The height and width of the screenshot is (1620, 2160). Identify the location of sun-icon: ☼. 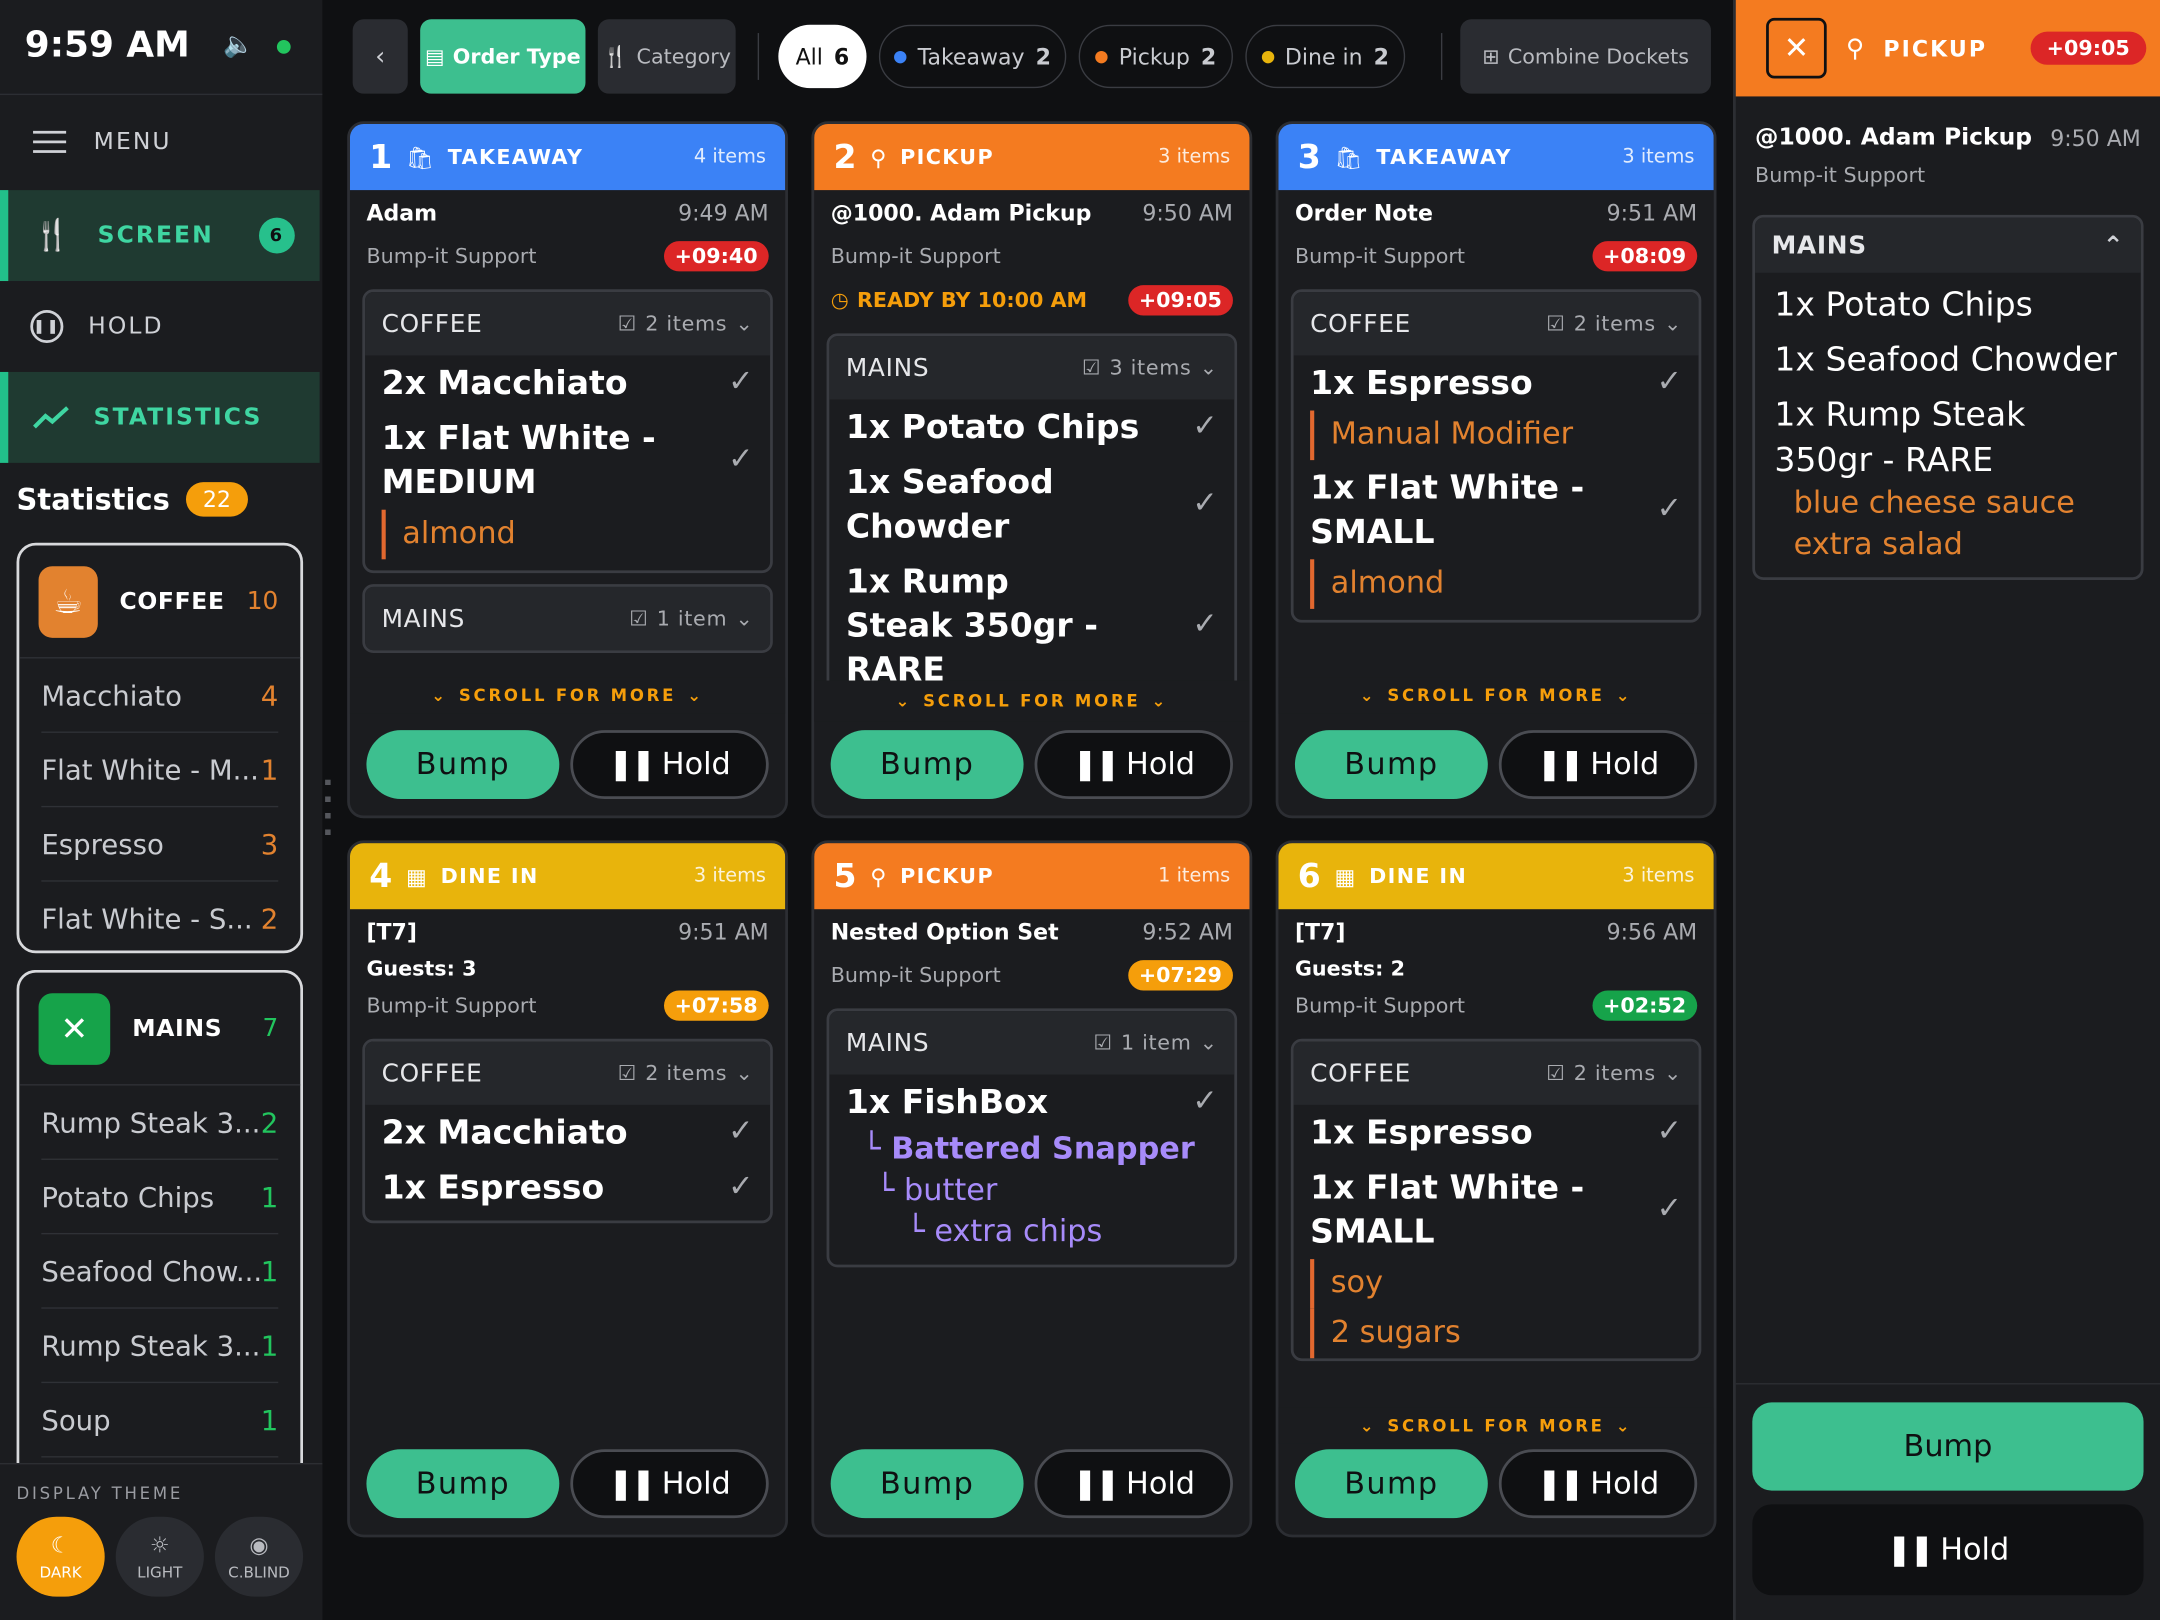
(159, 1545).